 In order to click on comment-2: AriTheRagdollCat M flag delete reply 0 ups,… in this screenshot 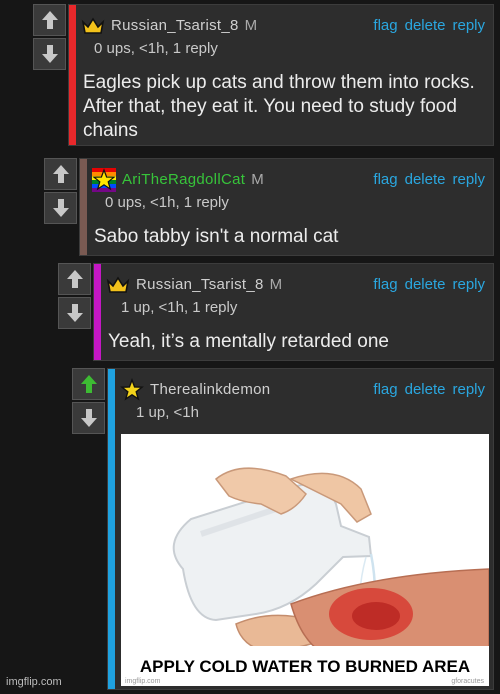, I will do `click(269, 207)`.